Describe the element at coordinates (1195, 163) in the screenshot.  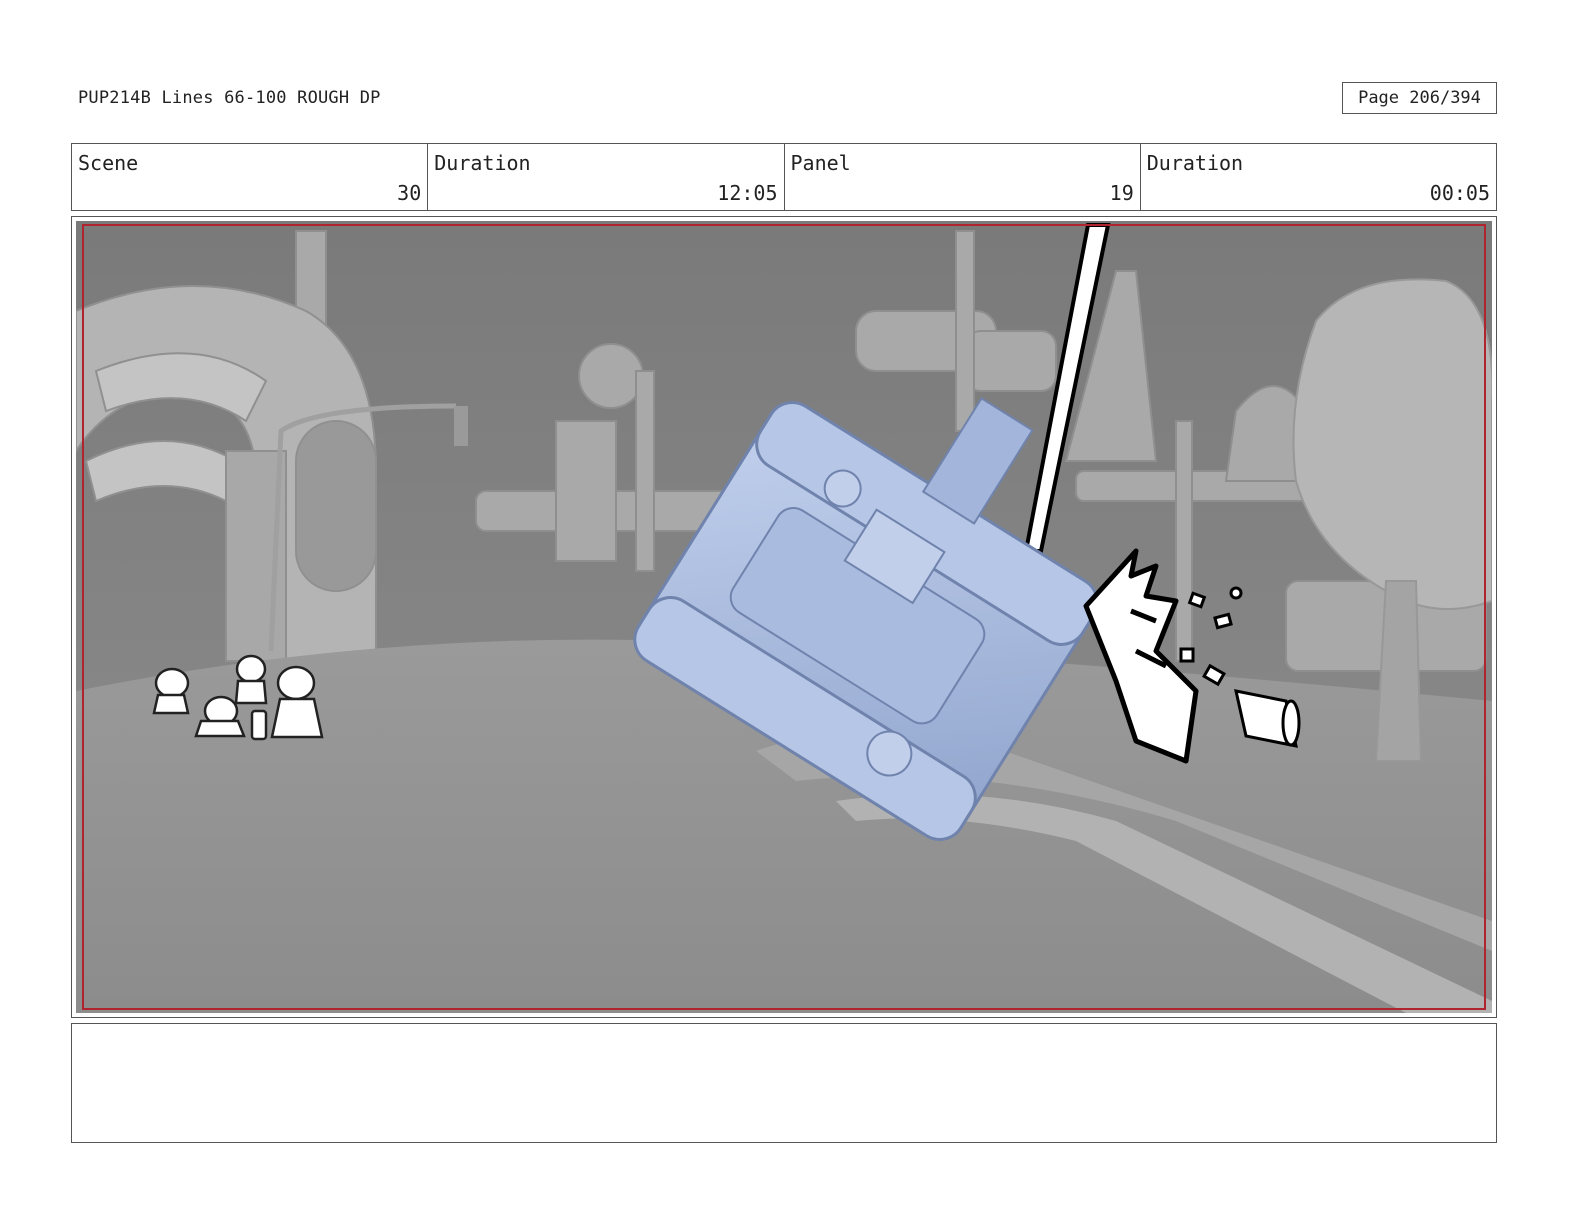
I see `panel-duration-label: Duration` at that location.